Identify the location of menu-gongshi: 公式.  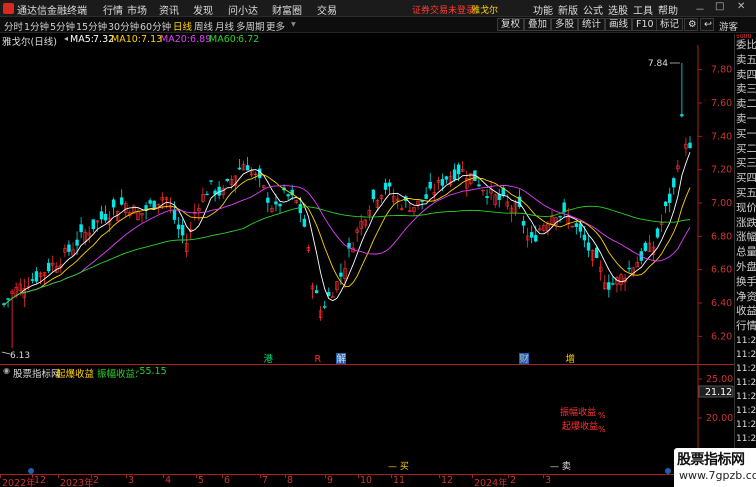
(593, 9).